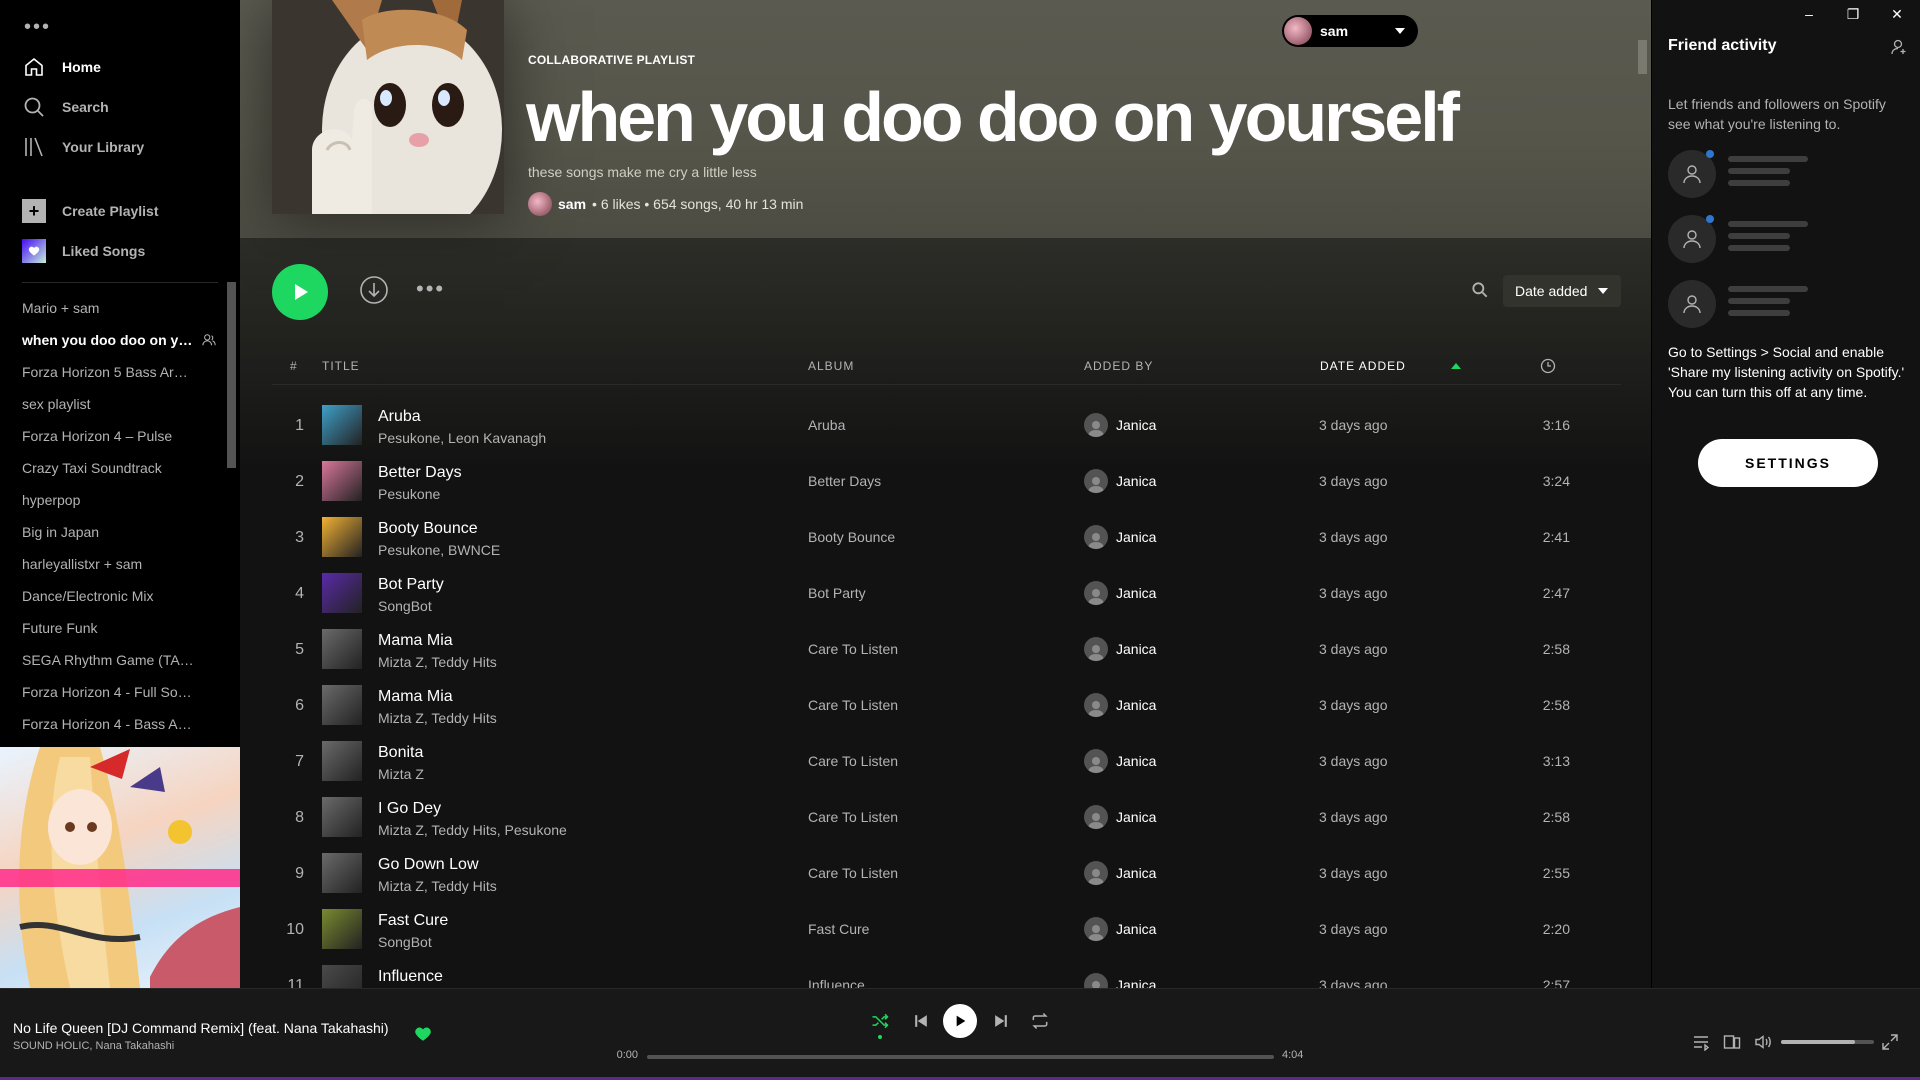  What do you see at coordinates (837, 593) in the screenshot?
I see `track-album: Bot Party` at bounding box center [837, 593].